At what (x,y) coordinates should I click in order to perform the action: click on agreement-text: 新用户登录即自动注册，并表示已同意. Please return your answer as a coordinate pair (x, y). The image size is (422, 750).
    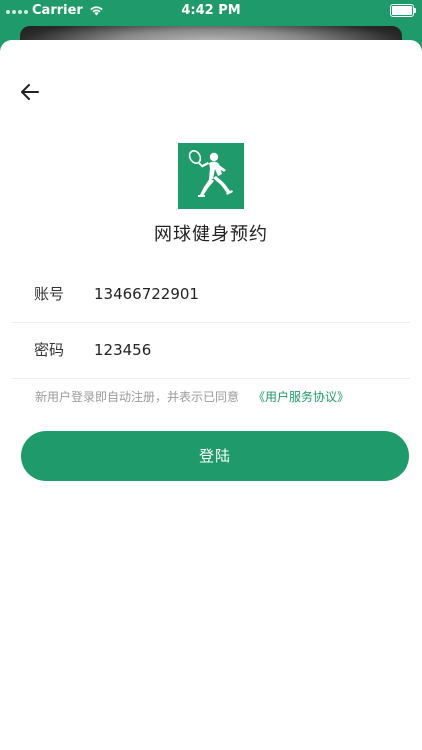
    Looking at the image, I should click on (137, 397).